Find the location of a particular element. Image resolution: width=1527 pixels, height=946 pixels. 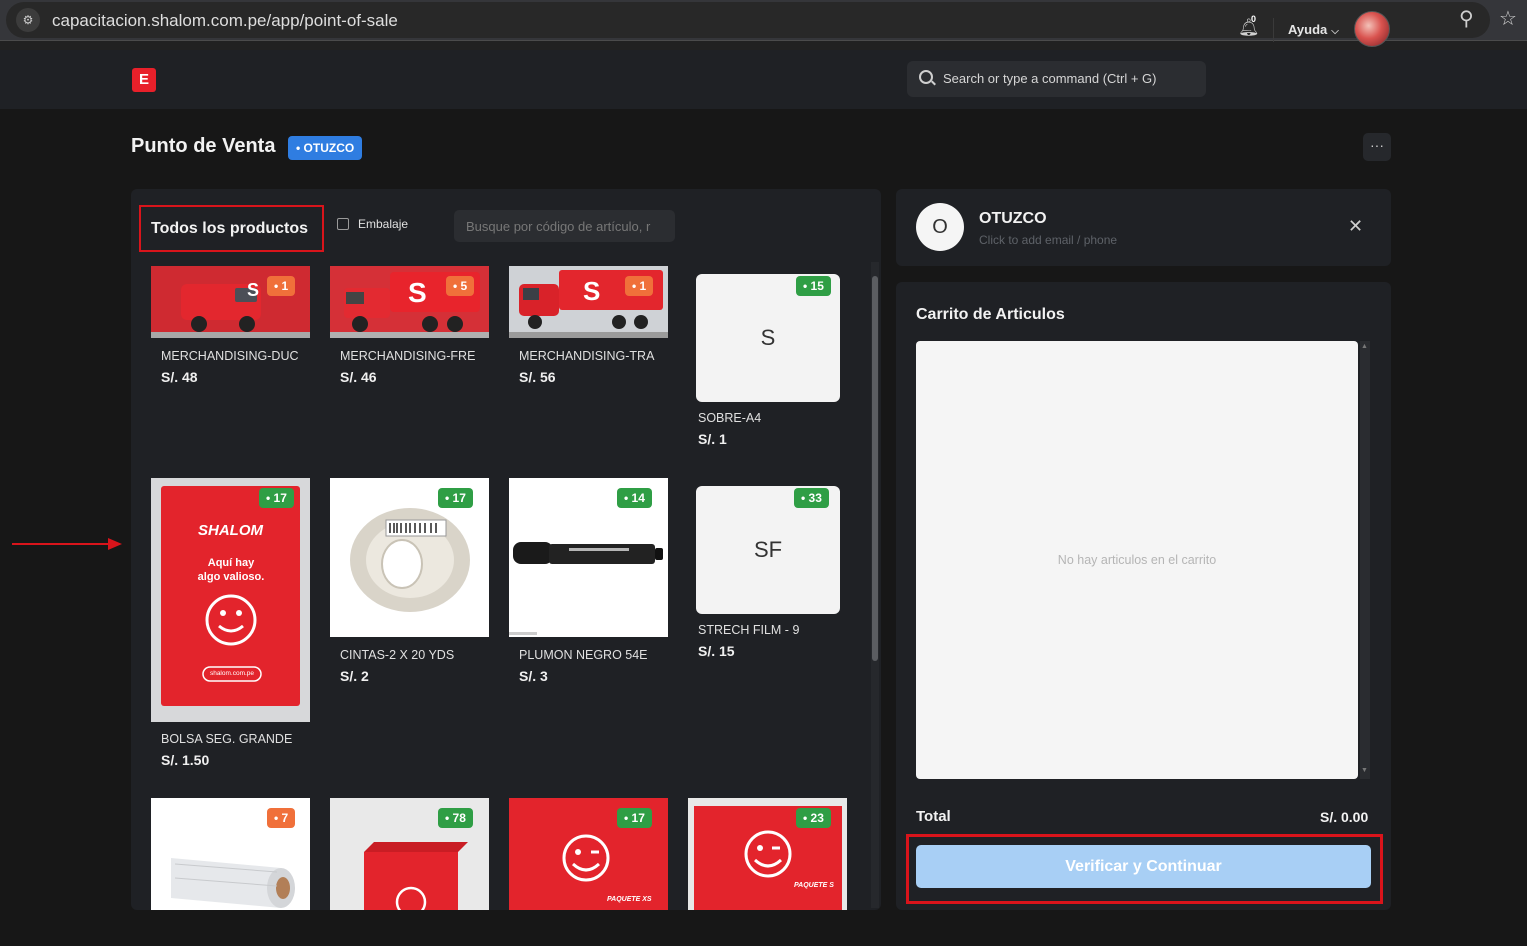

cart-empty-message: No hay articulos en el carrito is located at coordinates (1137, 560).